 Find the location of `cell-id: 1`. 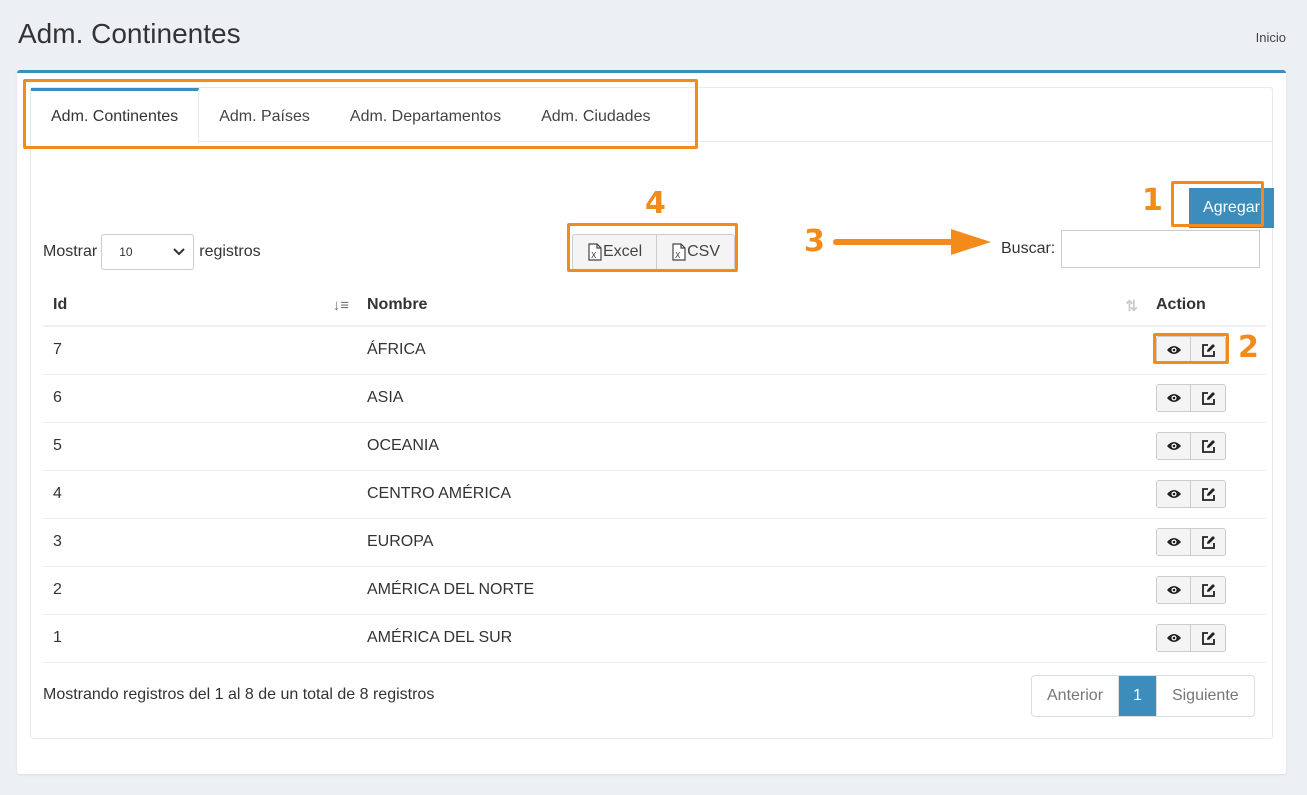

cell-id: 1 is located at coordinates (200, 638).